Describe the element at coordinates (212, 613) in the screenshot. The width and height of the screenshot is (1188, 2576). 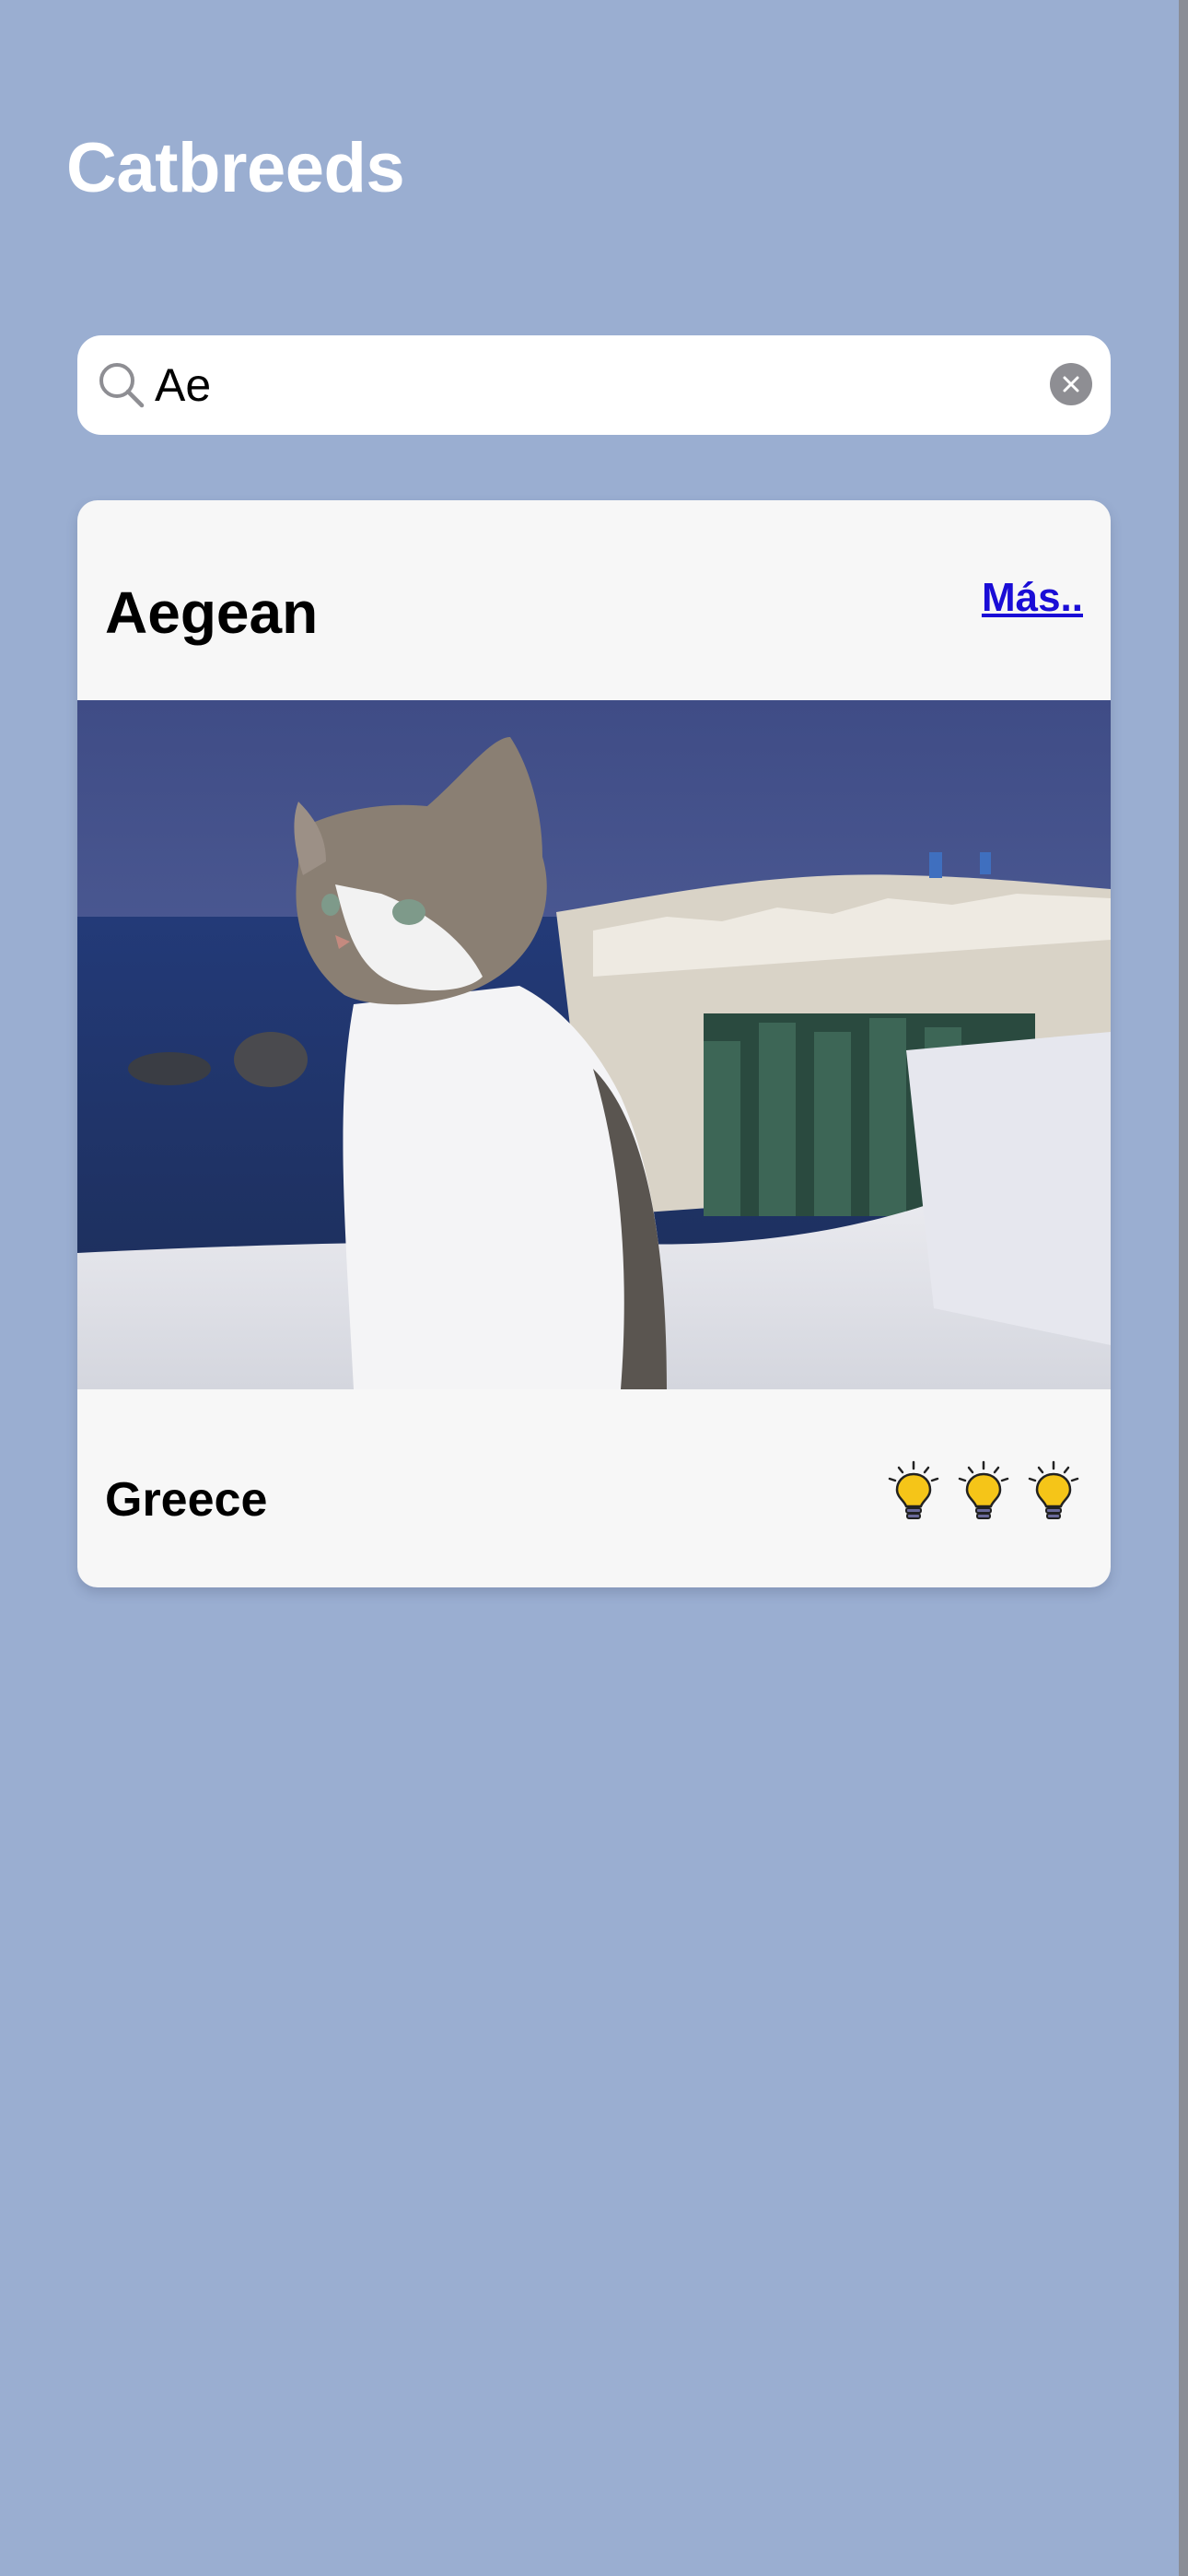
I see `breed-name: Aegean` at that location.